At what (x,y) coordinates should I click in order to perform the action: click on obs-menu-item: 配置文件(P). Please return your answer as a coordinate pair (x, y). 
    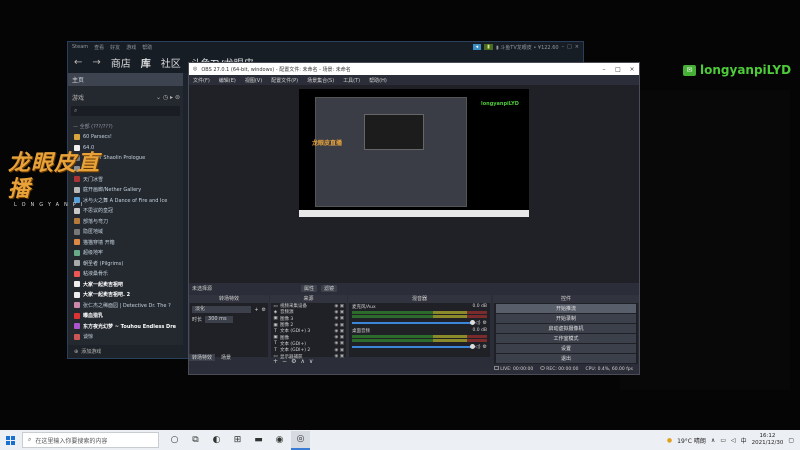
    Looking at the image, I should click on (284, 80).